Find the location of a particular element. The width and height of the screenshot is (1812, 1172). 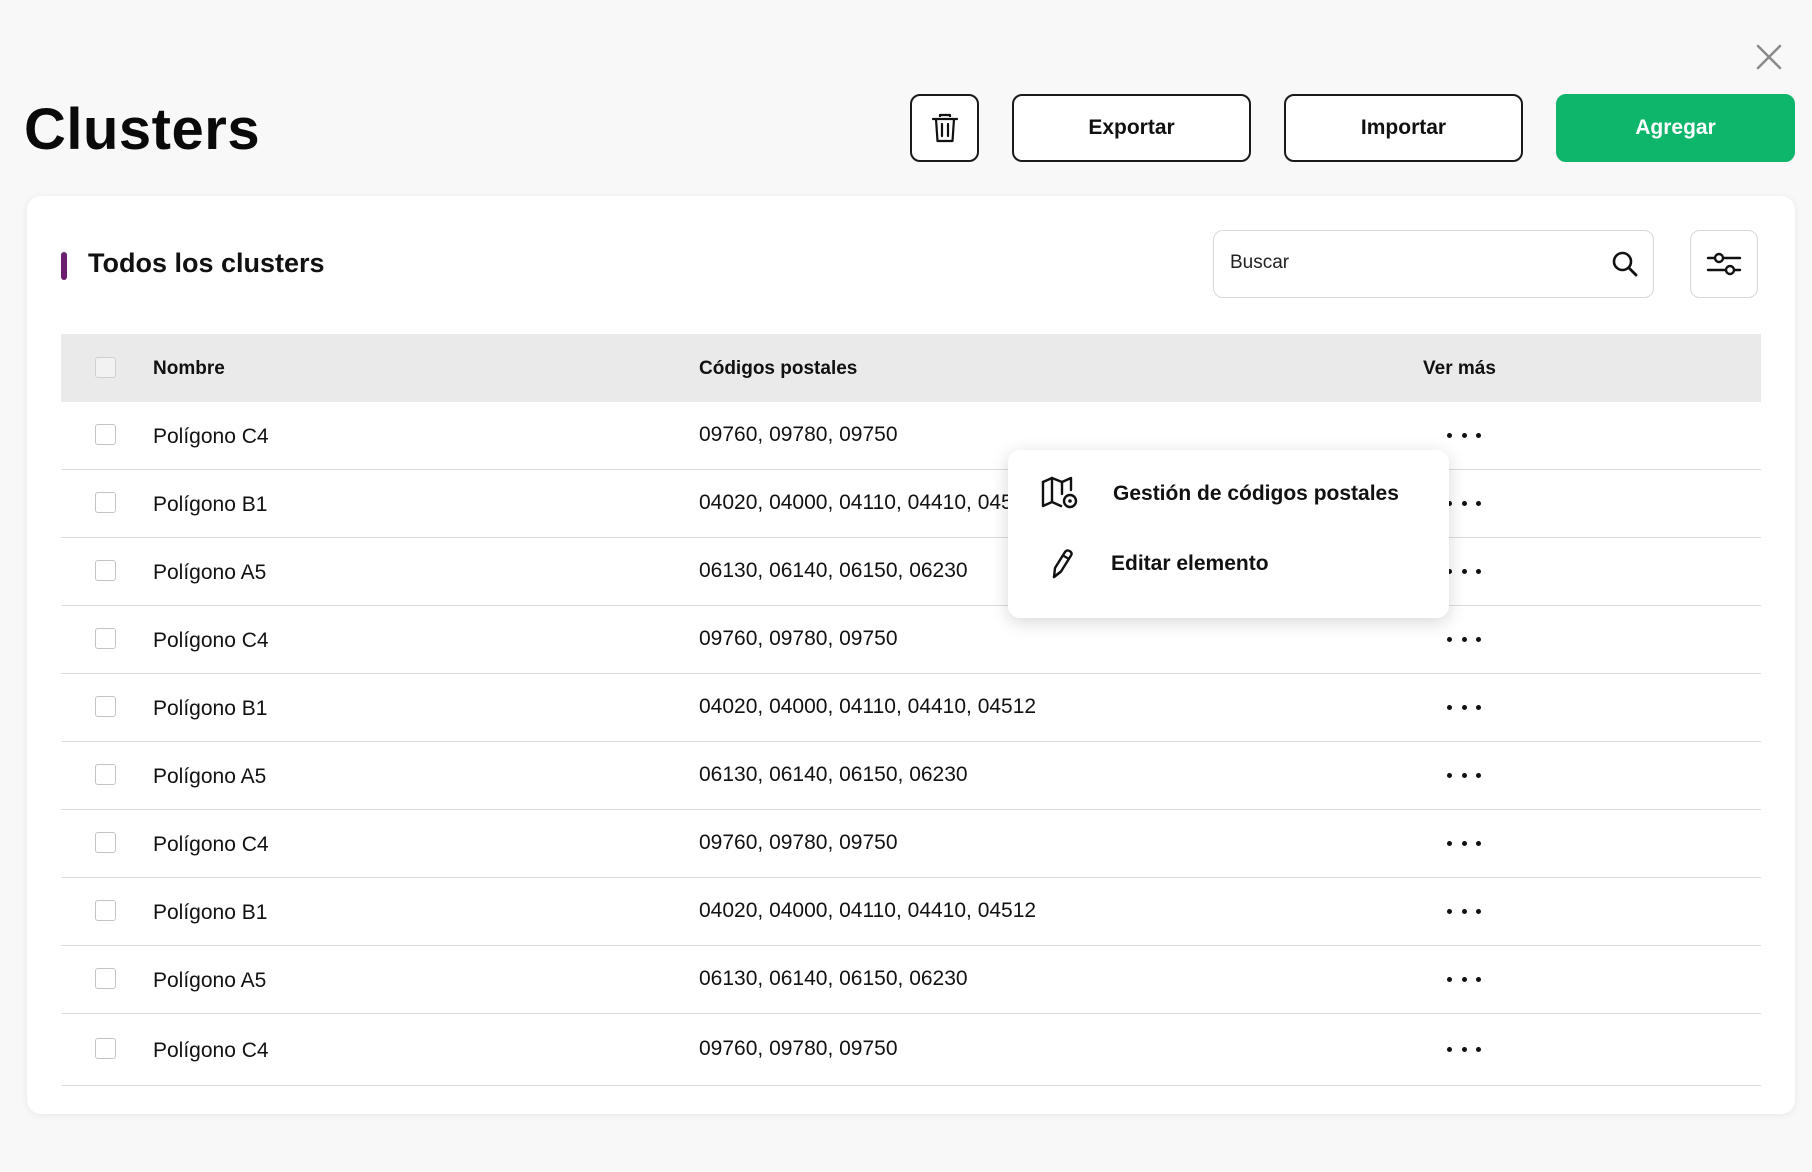

select-all-checkbox is located at coordinates (105, 367).